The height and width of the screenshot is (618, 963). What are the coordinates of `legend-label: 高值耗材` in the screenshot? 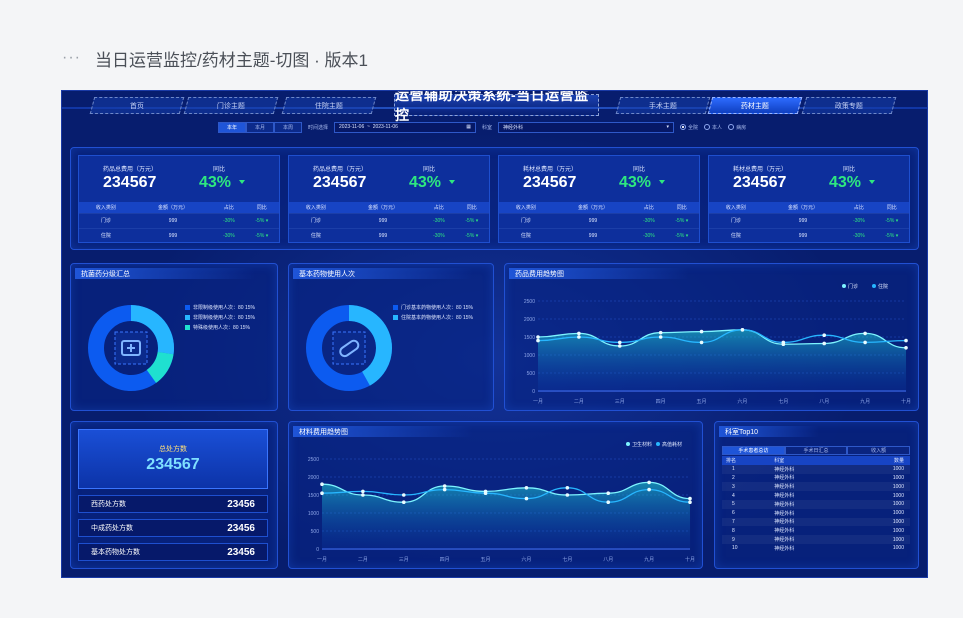 It's located at (672, 444).